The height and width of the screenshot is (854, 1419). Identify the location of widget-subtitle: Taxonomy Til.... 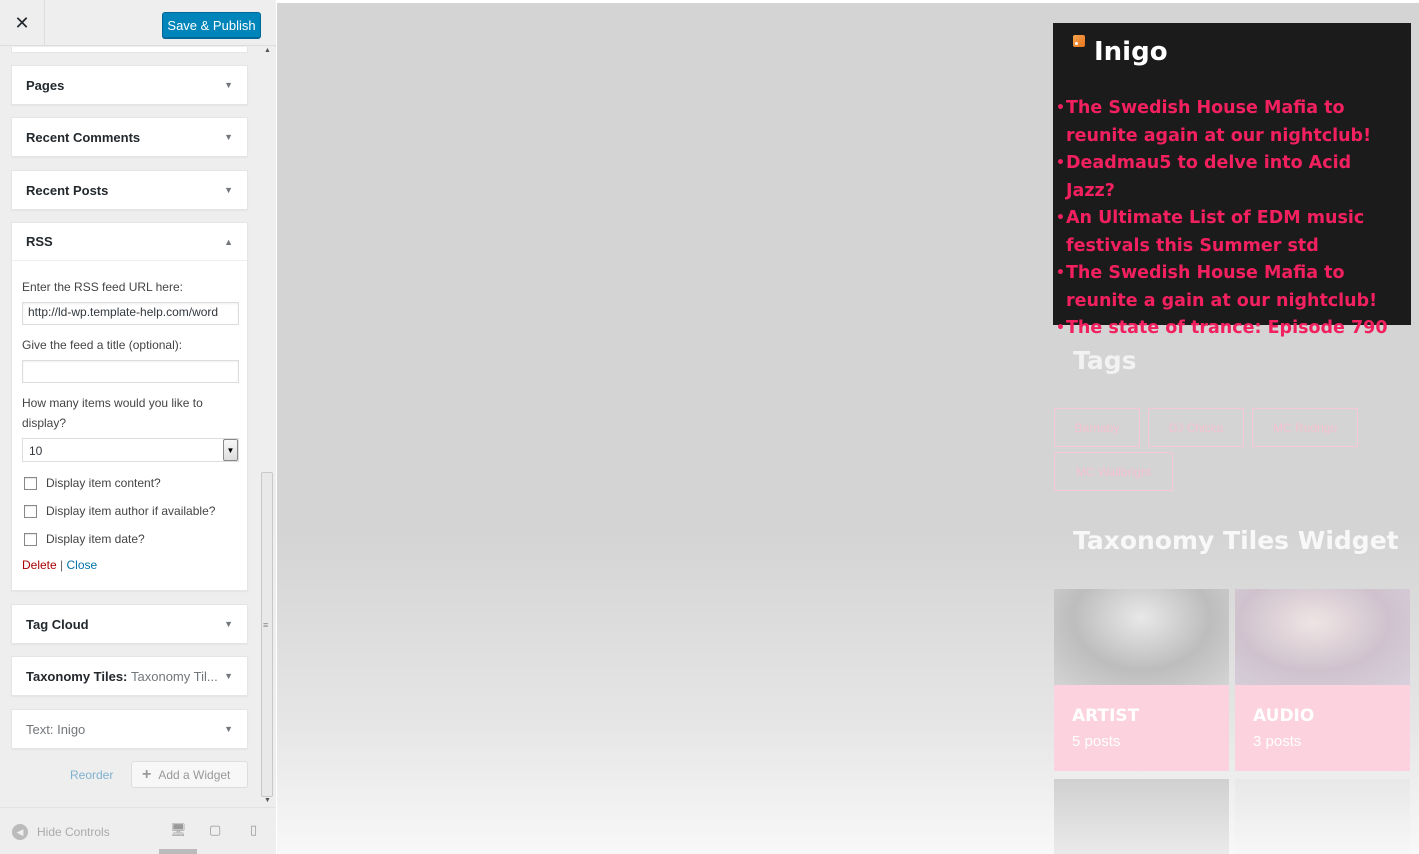
(174, 676).